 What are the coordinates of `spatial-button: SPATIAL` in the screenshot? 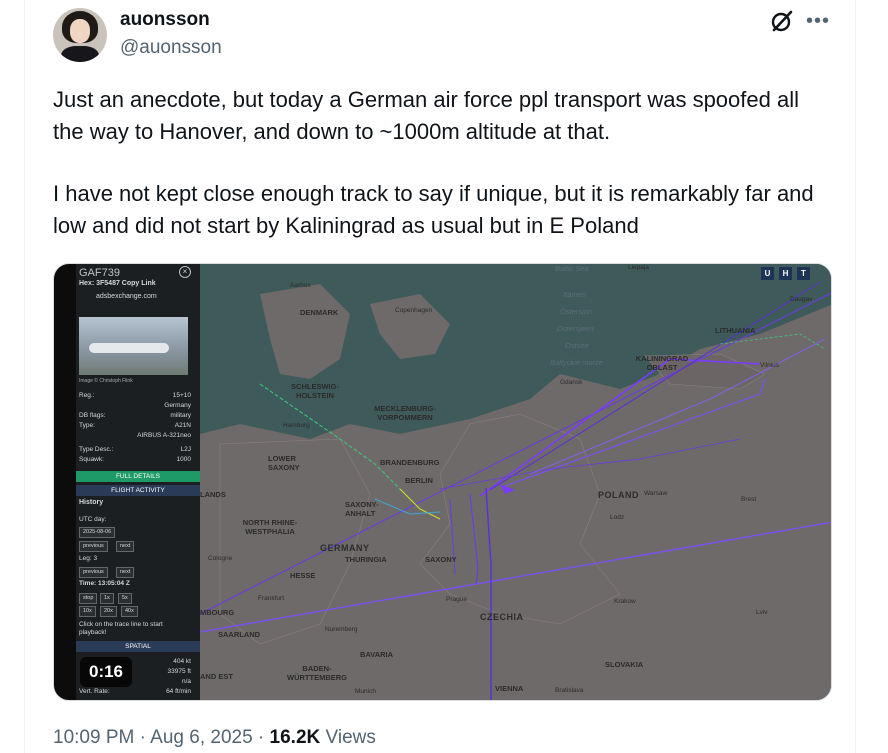 It's located at (138, 646).